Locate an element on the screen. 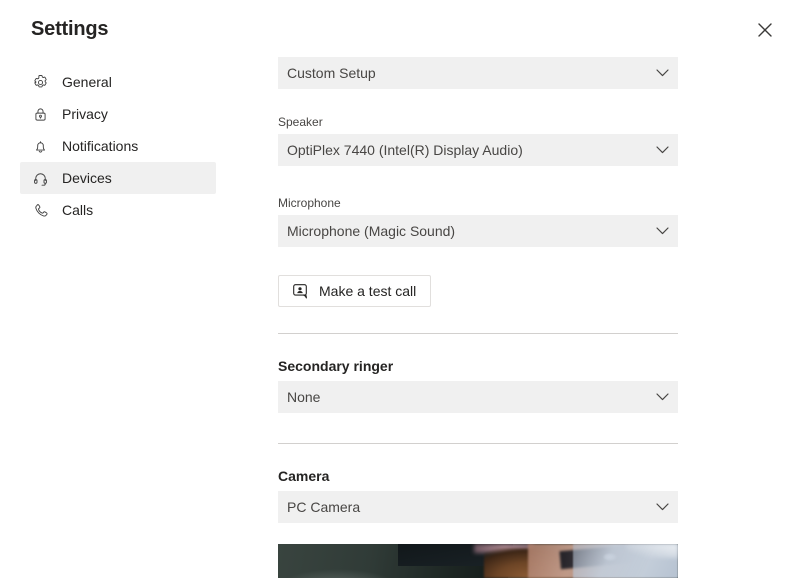 The height and width of the screenshot is (578, 797). camera-preview is located at coordinates (478, 561).